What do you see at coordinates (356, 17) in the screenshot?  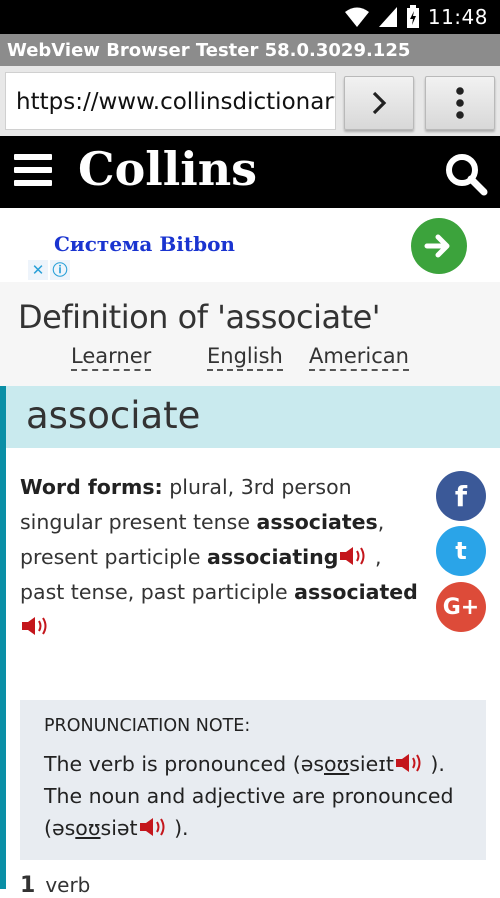 I see `wifi-icon` at bounding box center [356, 17].